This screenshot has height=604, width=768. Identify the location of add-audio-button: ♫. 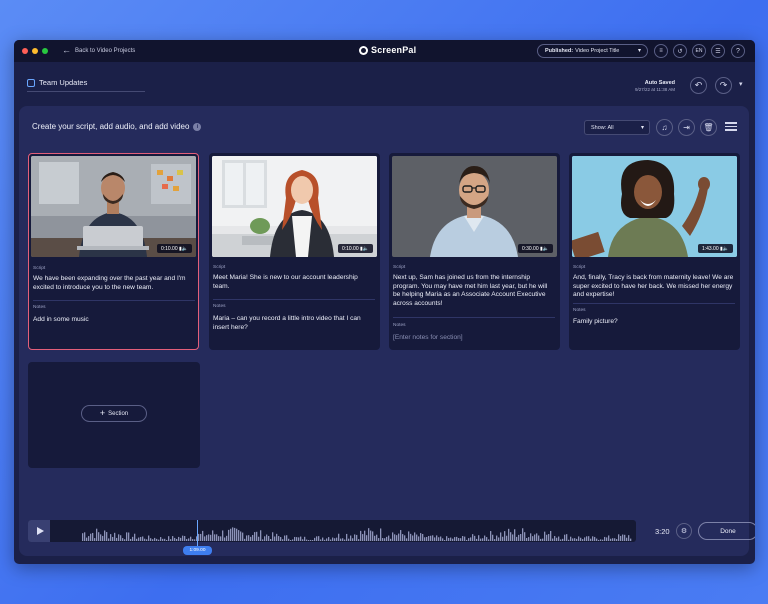
(664, 127).